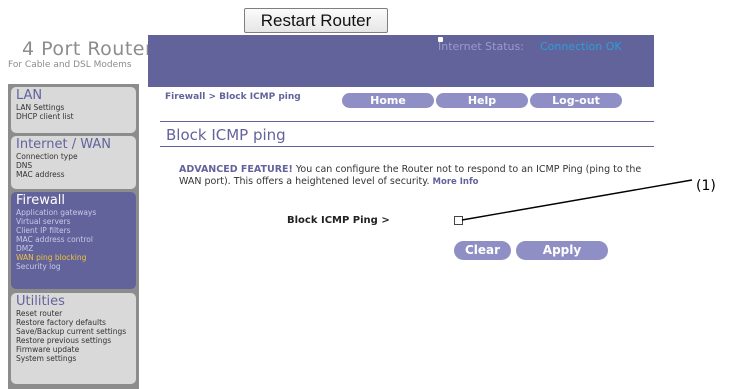 The image size is (734, 389). I want to click on callout-label: (1), so click(706, 186).